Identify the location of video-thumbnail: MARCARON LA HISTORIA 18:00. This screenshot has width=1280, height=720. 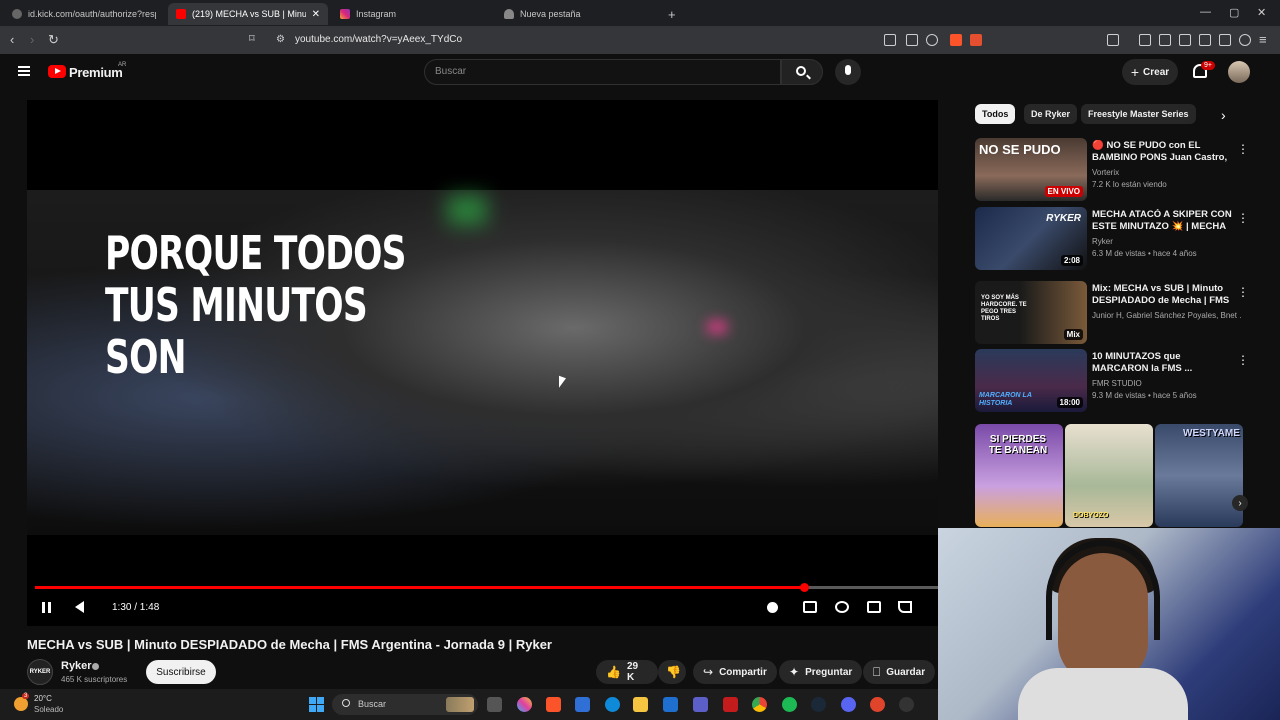
(1031, 380).